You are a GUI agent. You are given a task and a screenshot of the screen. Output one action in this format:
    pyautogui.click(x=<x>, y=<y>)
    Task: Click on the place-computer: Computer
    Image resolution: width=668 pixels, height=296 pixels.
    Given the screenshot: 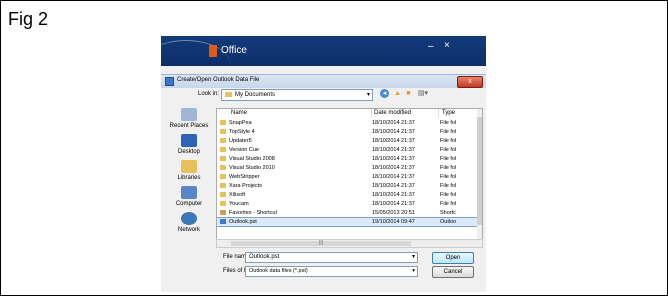 What is the action you would take?
    pyautogui.click(x=189, y=196)
    